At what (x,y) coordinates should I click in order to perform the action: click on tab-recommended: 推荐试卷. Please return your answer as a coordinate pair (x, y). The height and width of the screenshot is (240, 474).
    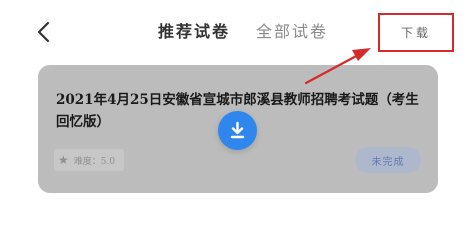
    Looking at the image, I should click on (194, 30).